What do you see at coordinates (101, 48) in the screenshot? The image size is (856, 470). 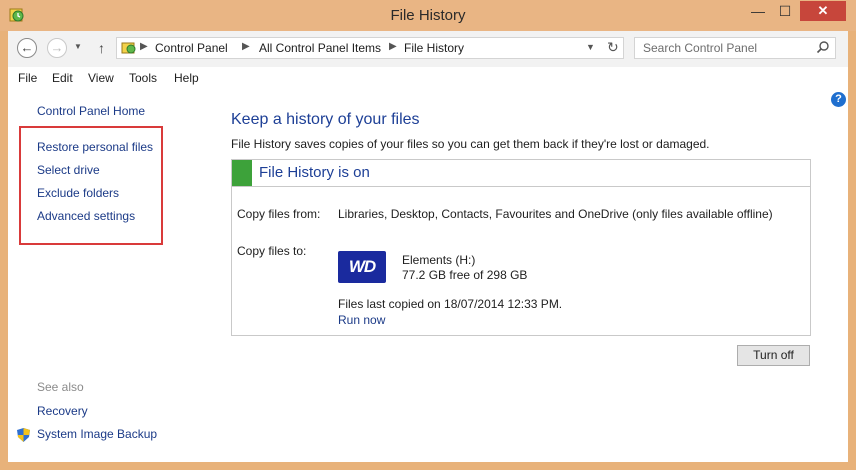 I see `up-arrow-icon: ↑` at bounding box center [101, 48].